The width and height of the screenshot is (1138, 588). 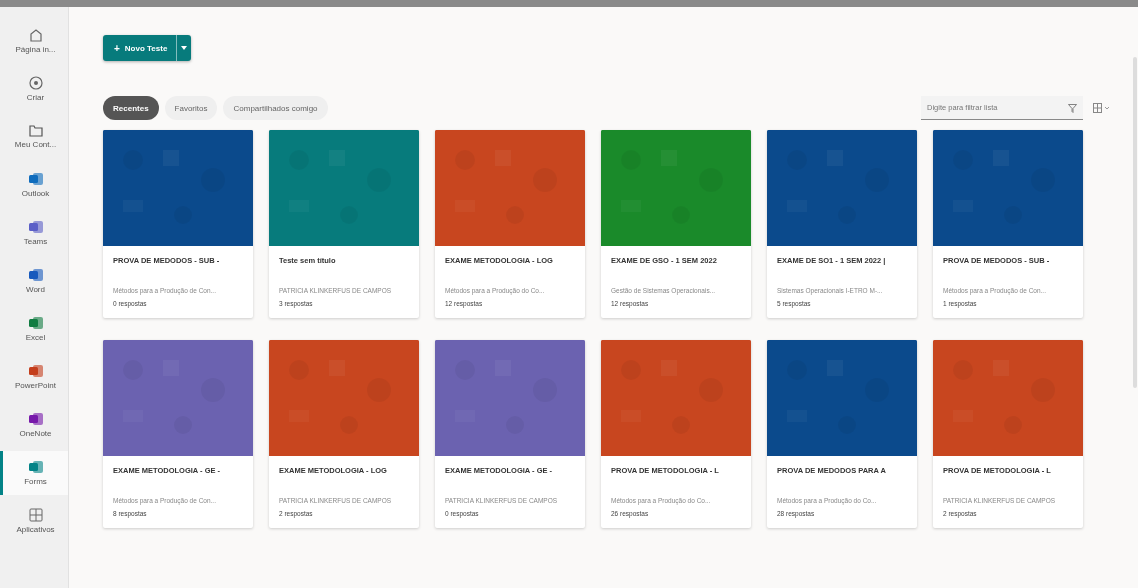 I want to click on sidebar-item: Outlook, so click(x=34, y=185).